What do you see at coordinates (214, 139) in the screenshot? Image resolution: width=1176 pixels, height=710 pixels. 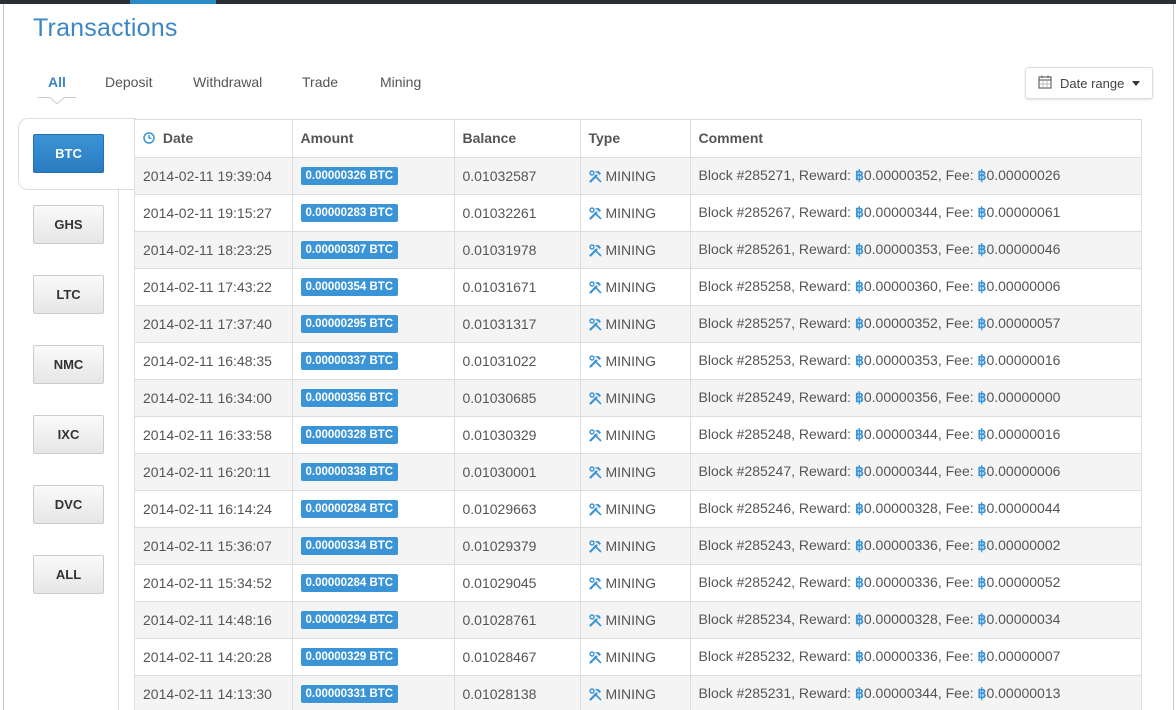 I see `column-header-date: Date` at bounding box center [214, 139].